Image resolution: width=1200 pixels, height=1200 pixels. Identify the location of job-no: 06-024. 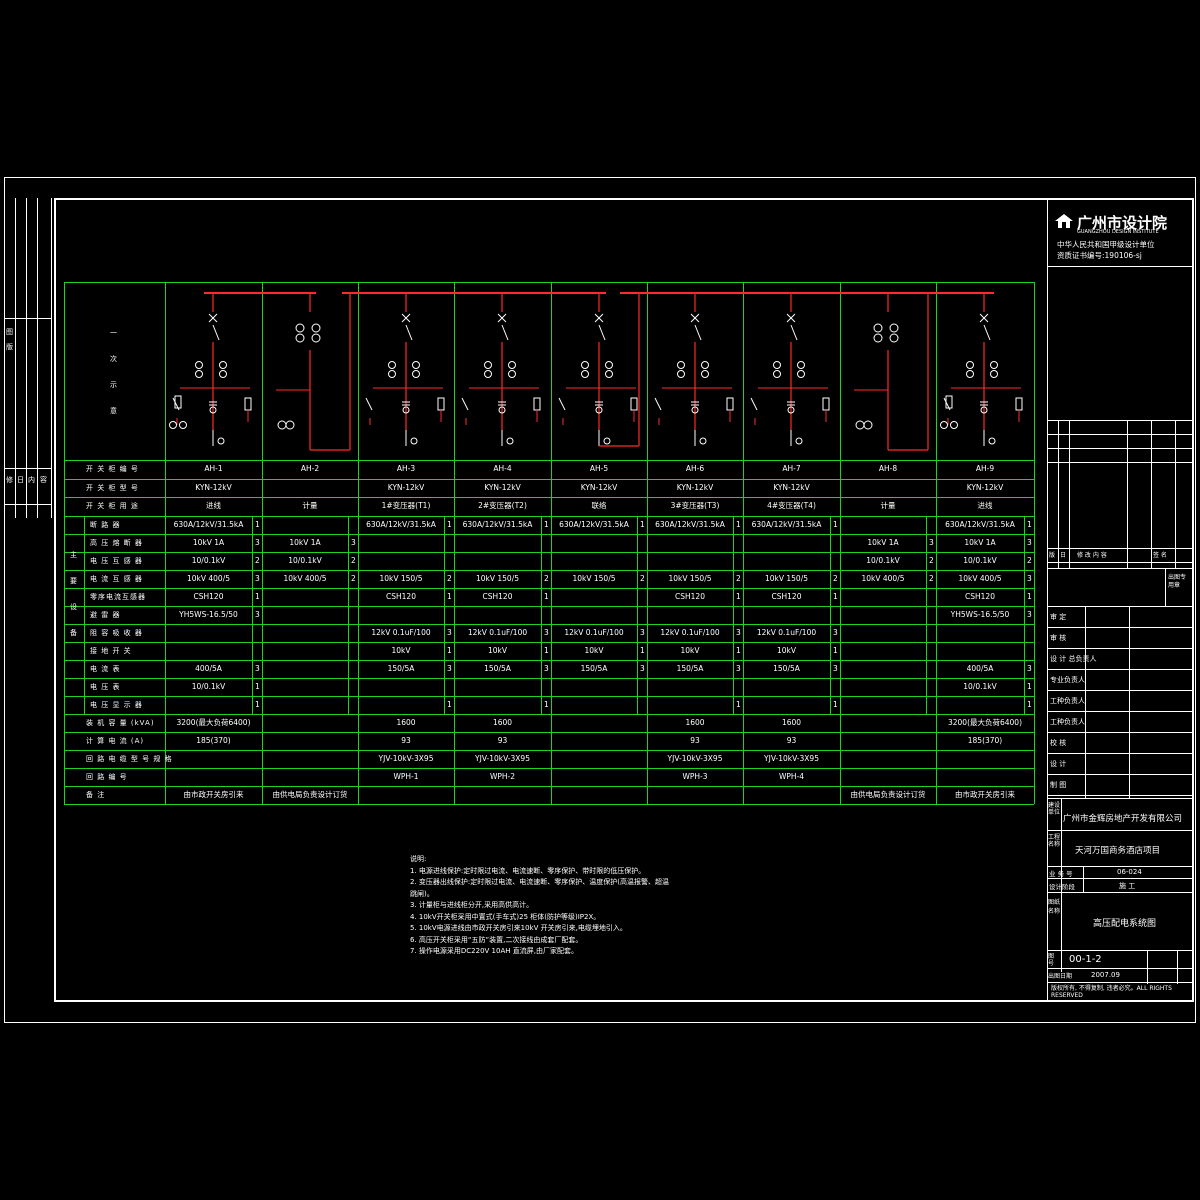
(1129, 872).